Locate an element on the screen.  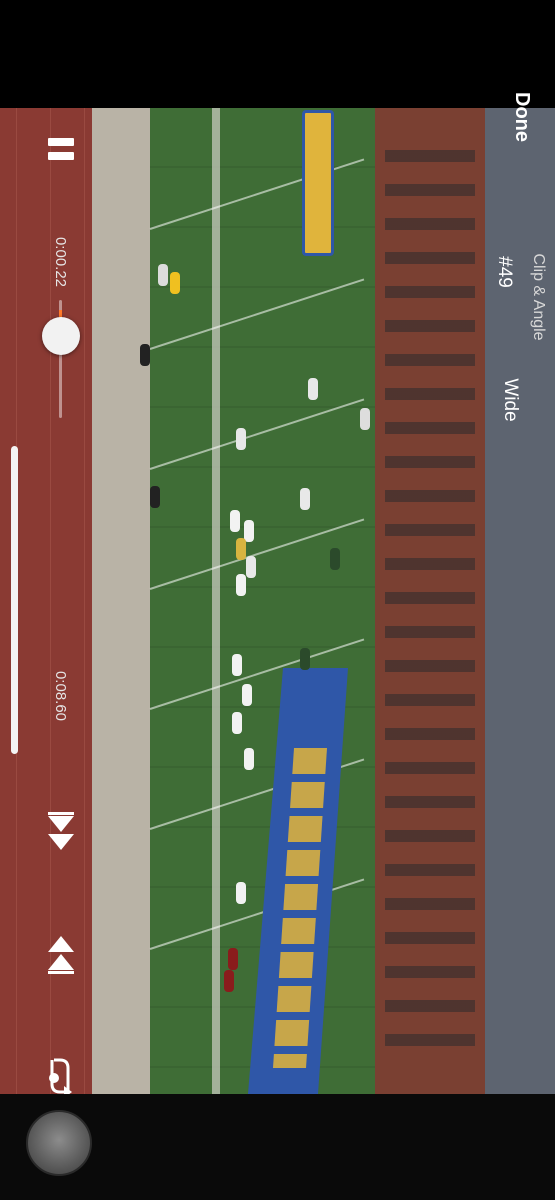
total-time: 0:08.60 is located at coordinates (60, 696).